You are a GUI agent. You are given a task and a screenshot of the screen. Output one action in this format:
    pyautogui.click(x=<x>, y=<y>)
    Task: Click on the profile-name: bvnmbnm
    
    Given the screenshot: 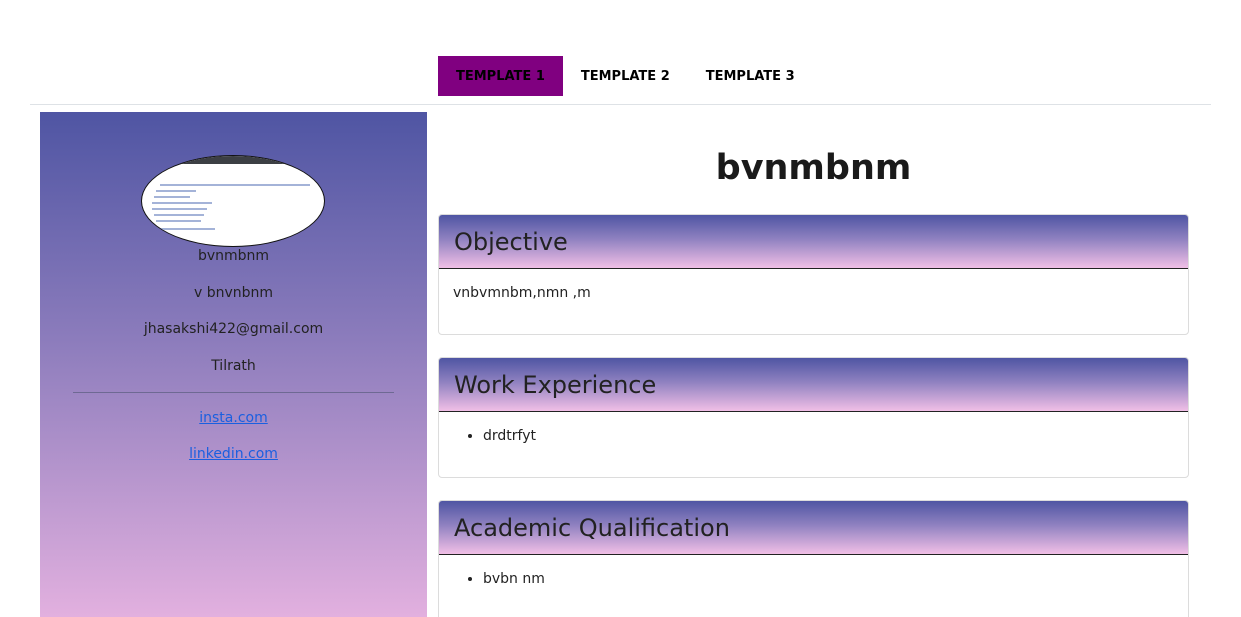 What is the action you would take?
    pyautogui.click(x=233, y=256)
    